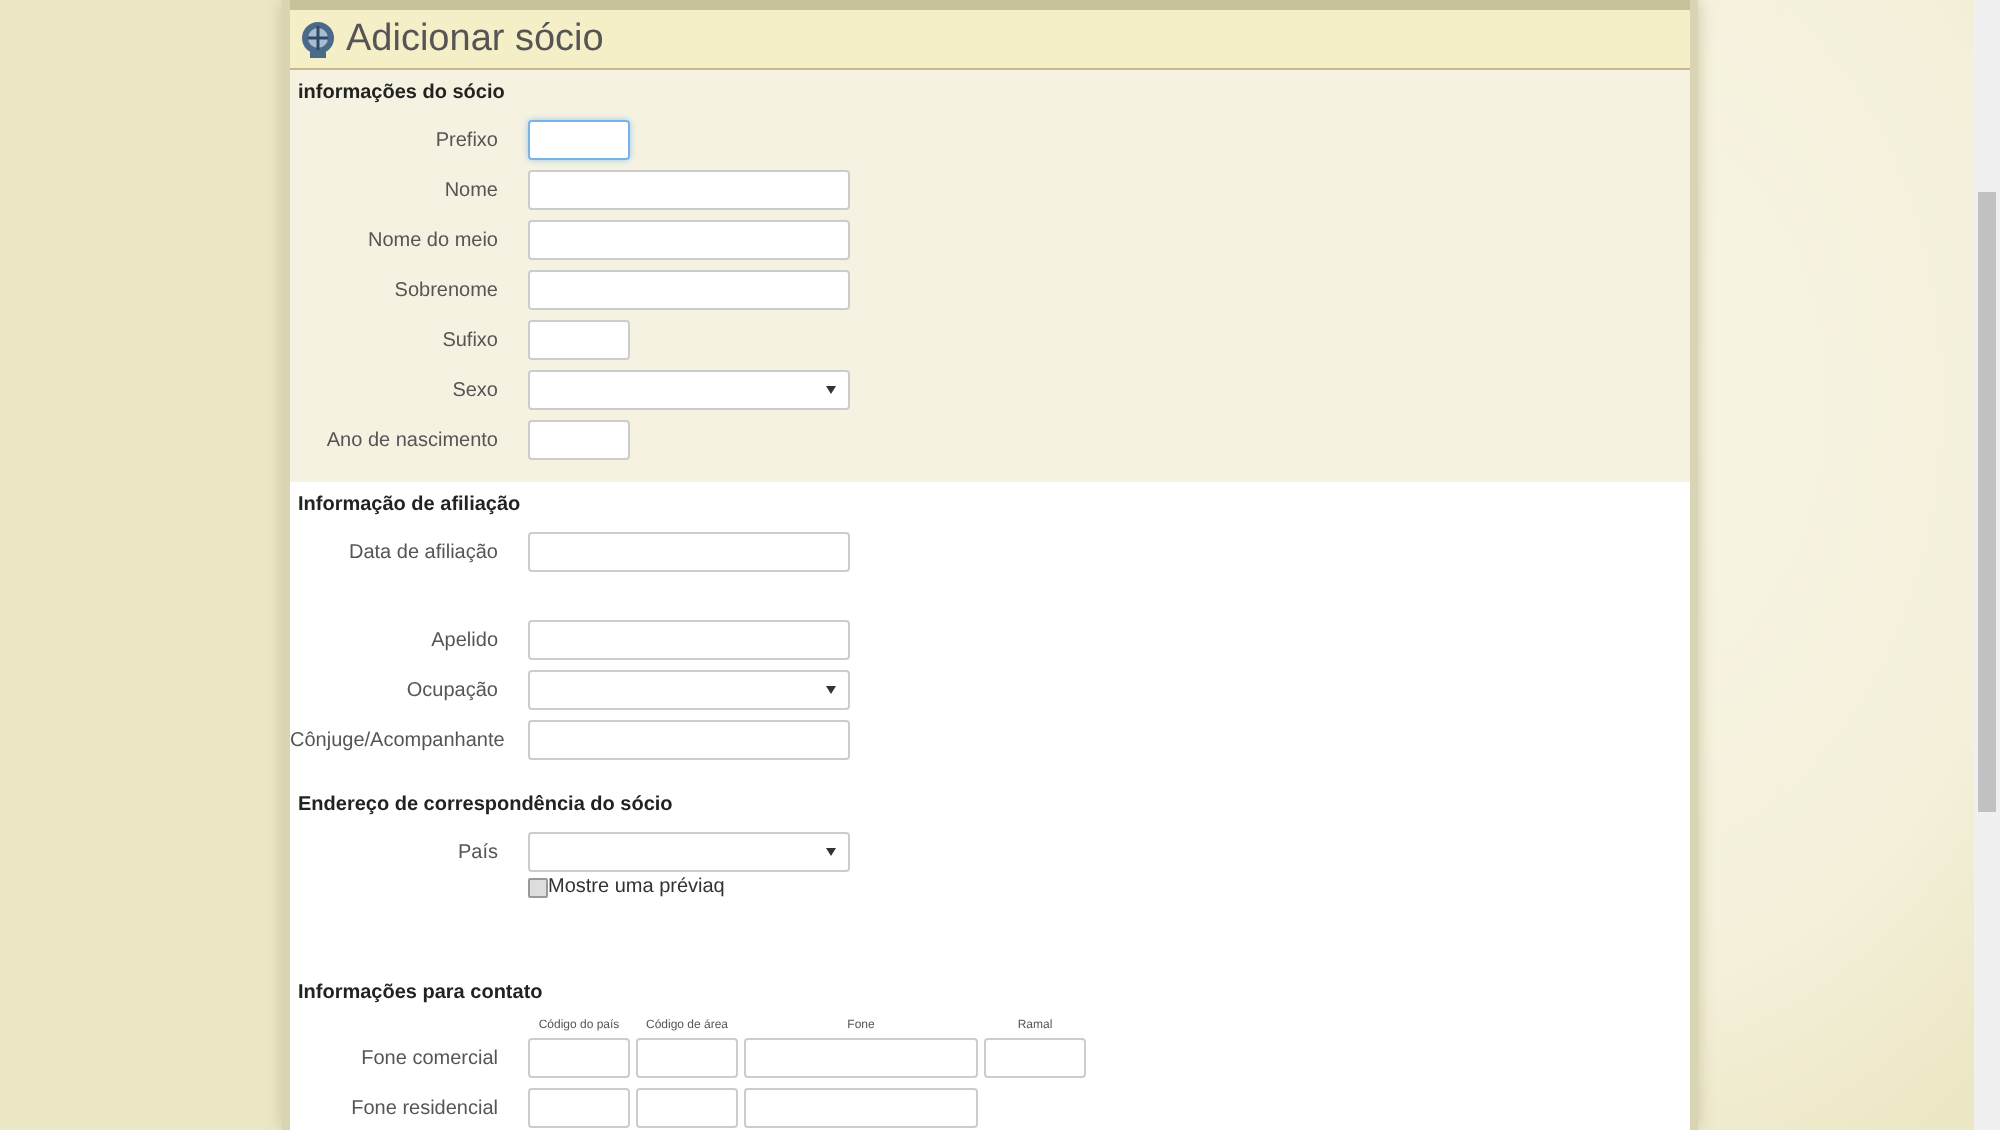 The image size is (2000, 1130). I want to click on section-heading: Endereço de correspondência do sócio, so click(485, 805).